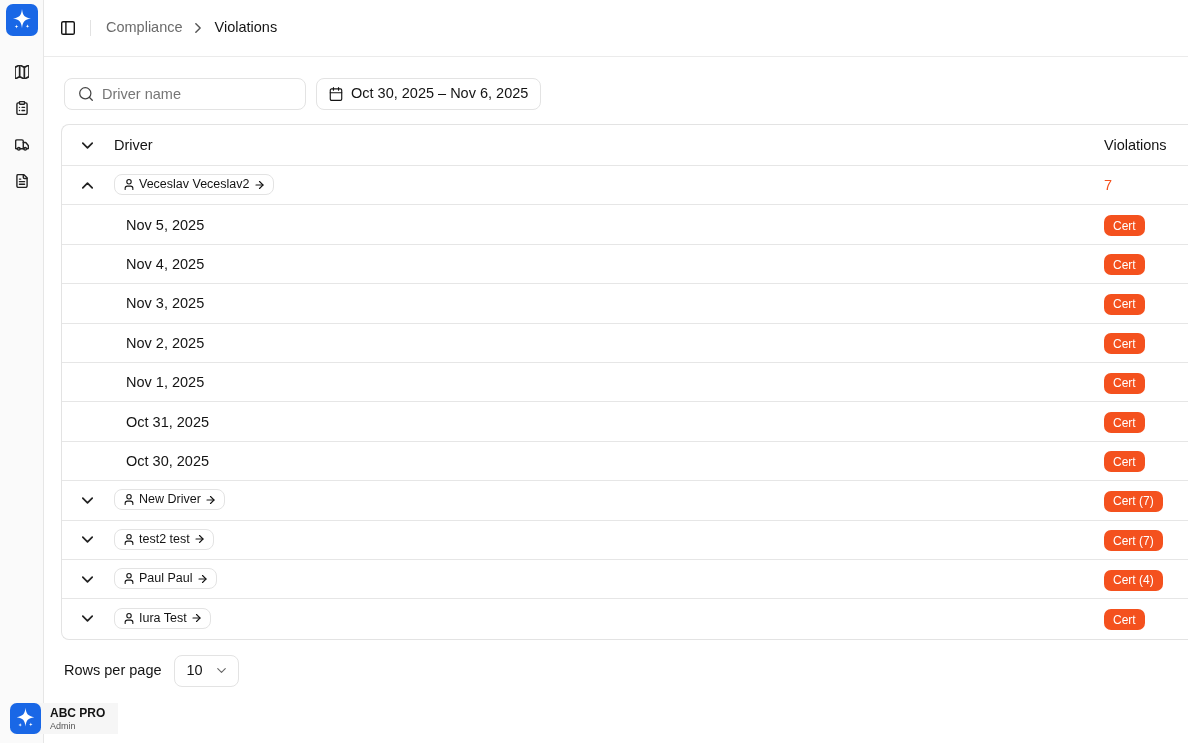  Describe the element at coordinates (87, 185) in the screenshot. I see `collapse-row-button` at that location.